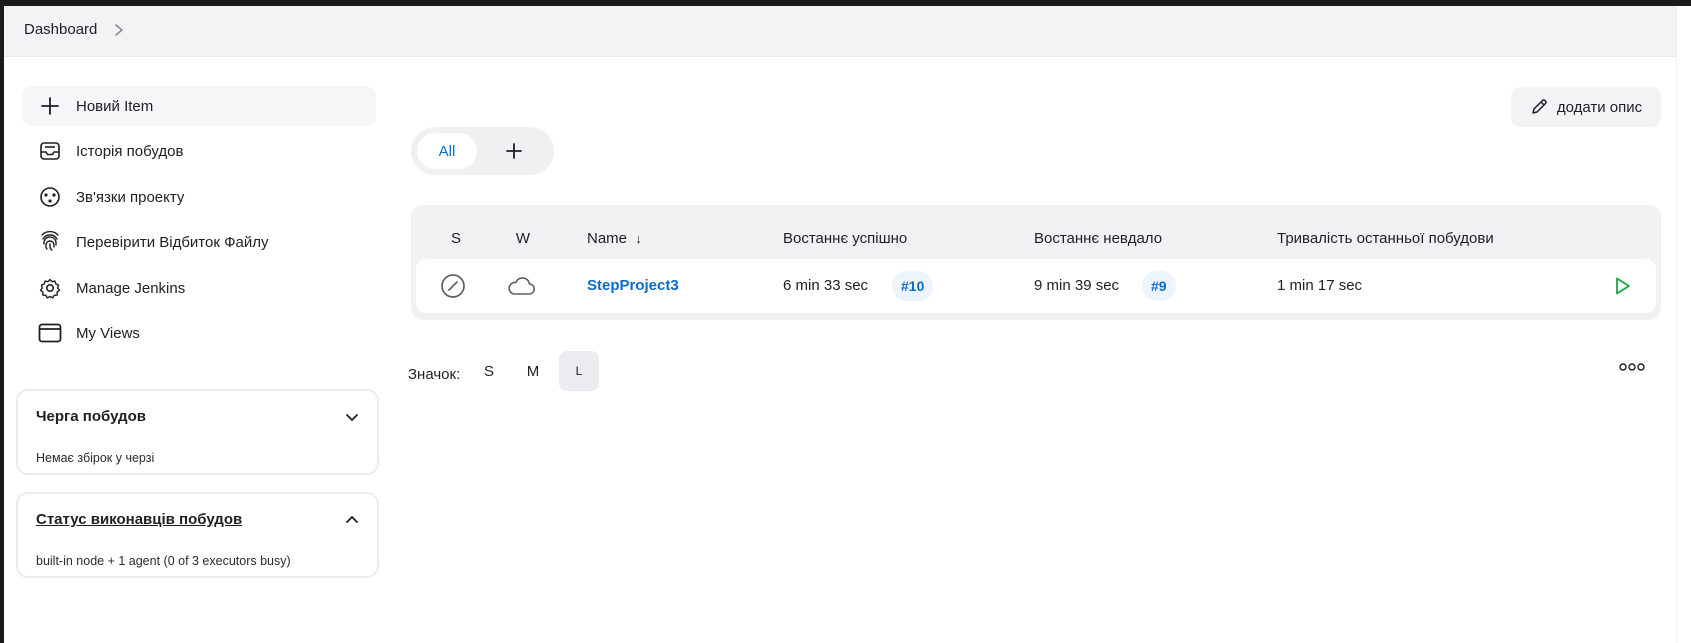  I want to click on add-description-label: додати опис, so click(1599, 107).